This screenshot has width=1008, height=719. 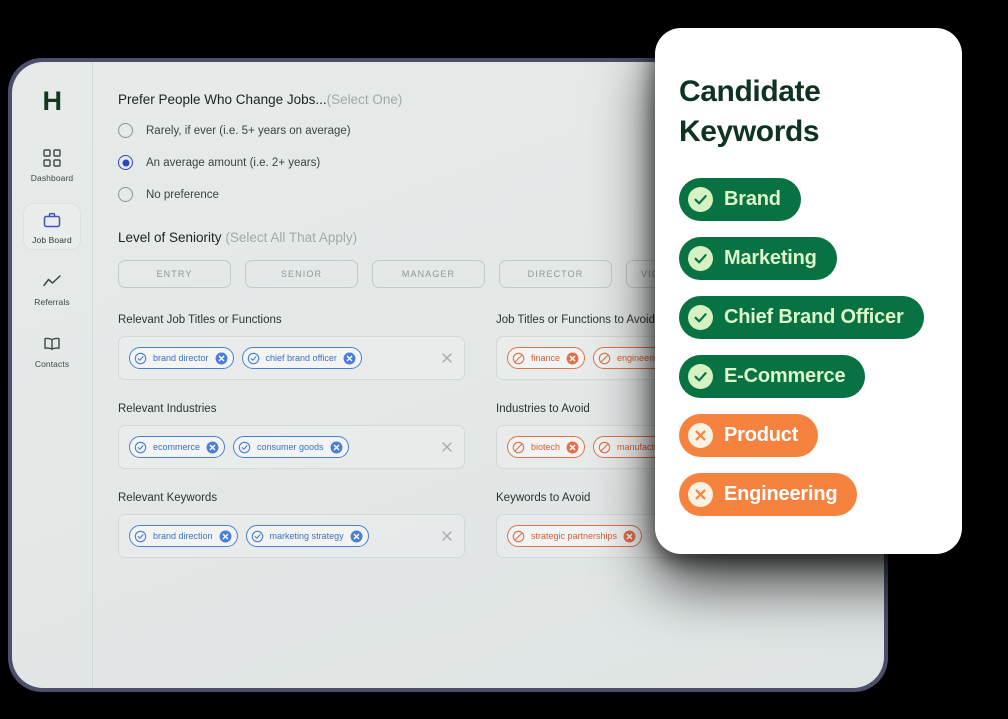 I want to click on keyword-pill-product: Product, so click(x=749, y=435).